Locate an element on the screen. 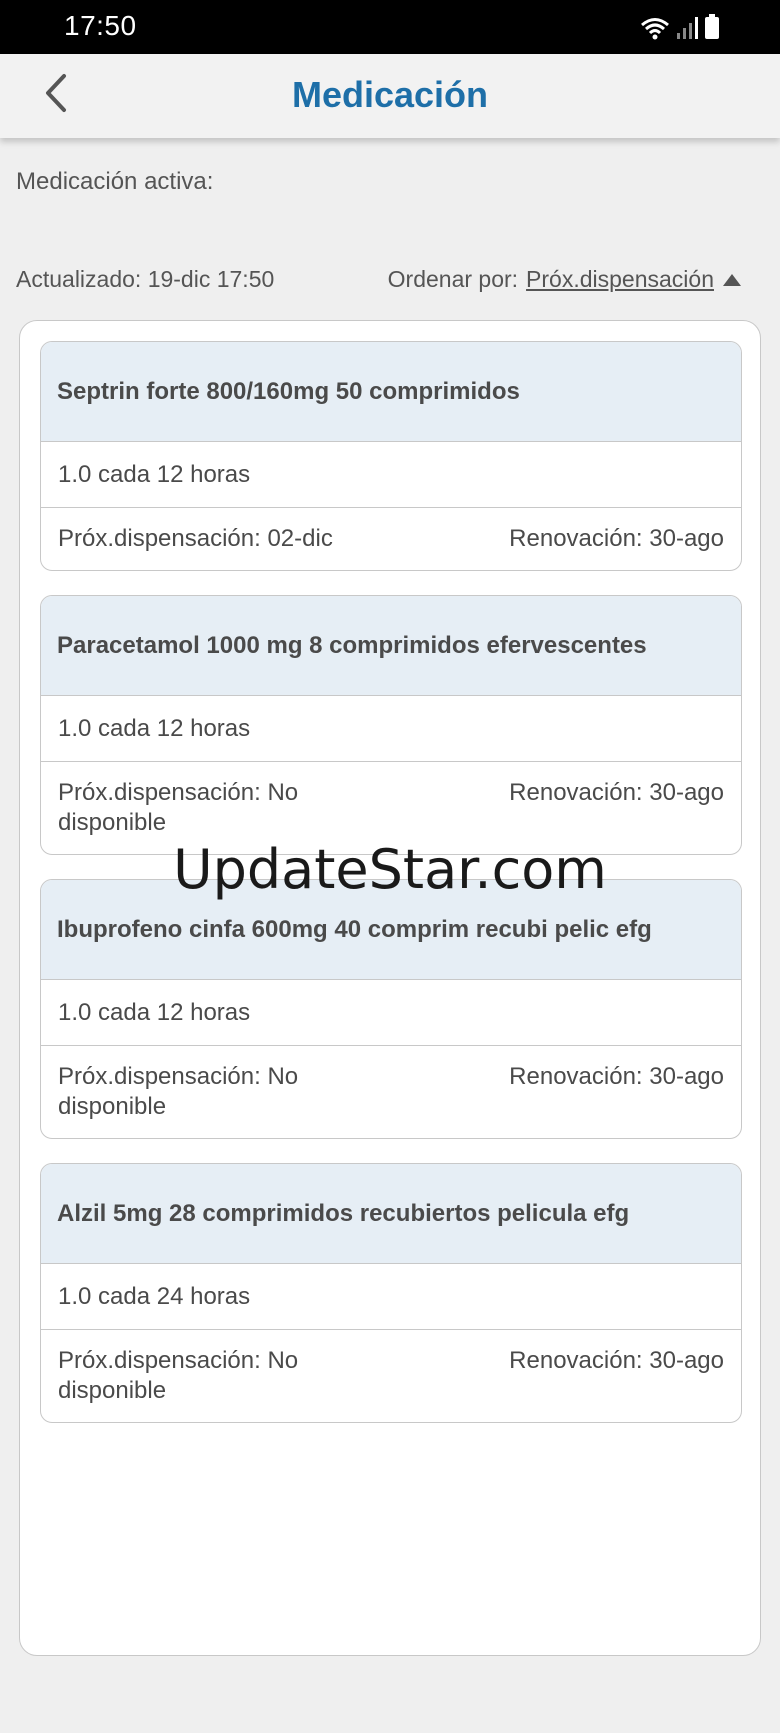  page-title: Medicación is located at coordinates (390, 94).